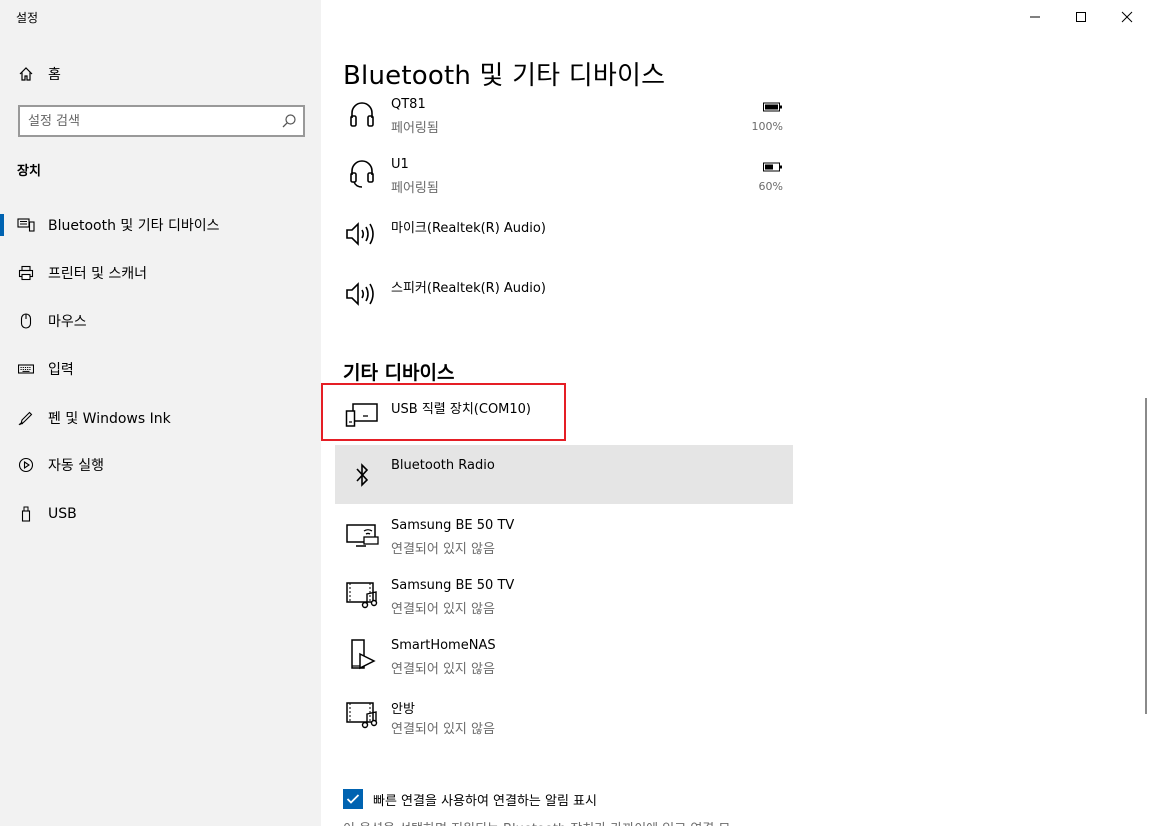 The width and height of the screenshot is (1152, 826). What do you see at coordinates (400, 164) in the screenshot?
I see `device-name: U1` at bounding box center [400, 164].